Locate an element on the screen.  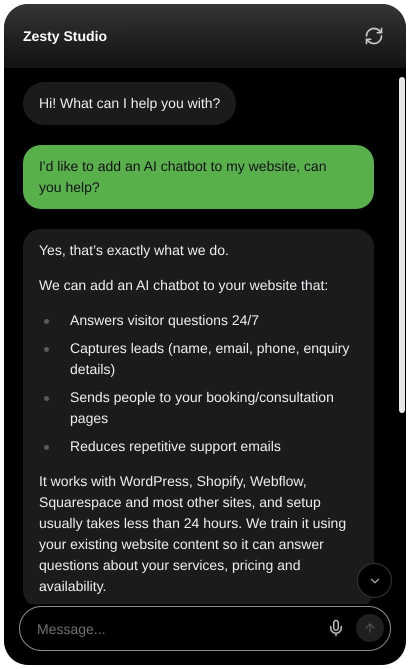
list-item-text: Sends people to your booking/consultation pages is located at coordinates (202, 408).